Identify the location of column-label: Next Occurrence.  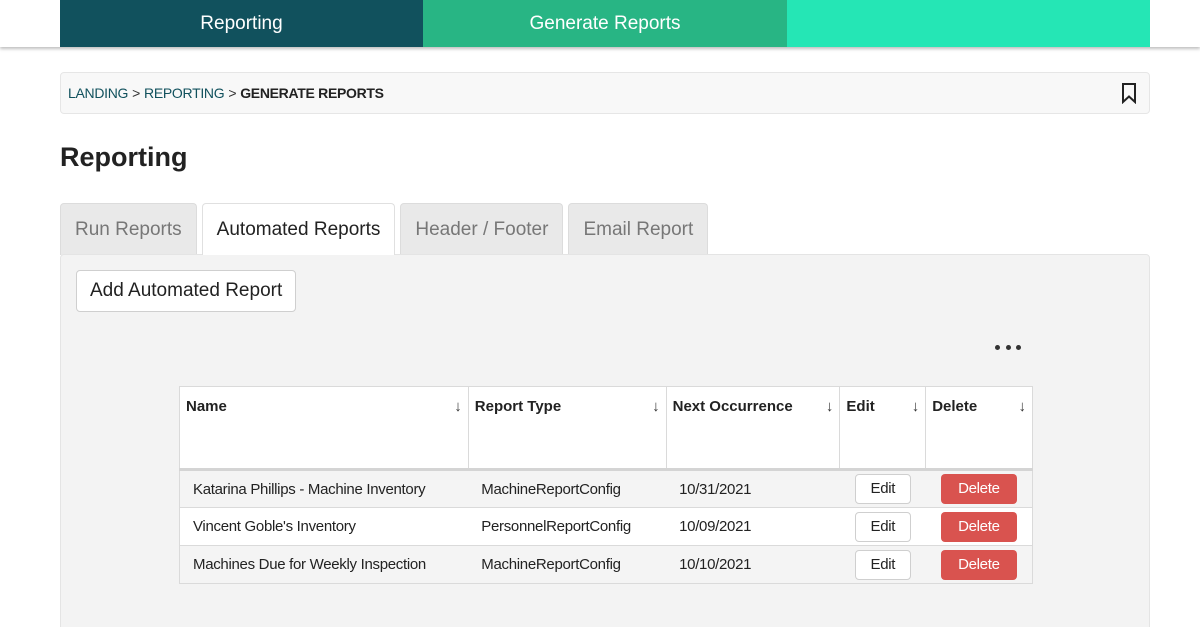
(732, 406).